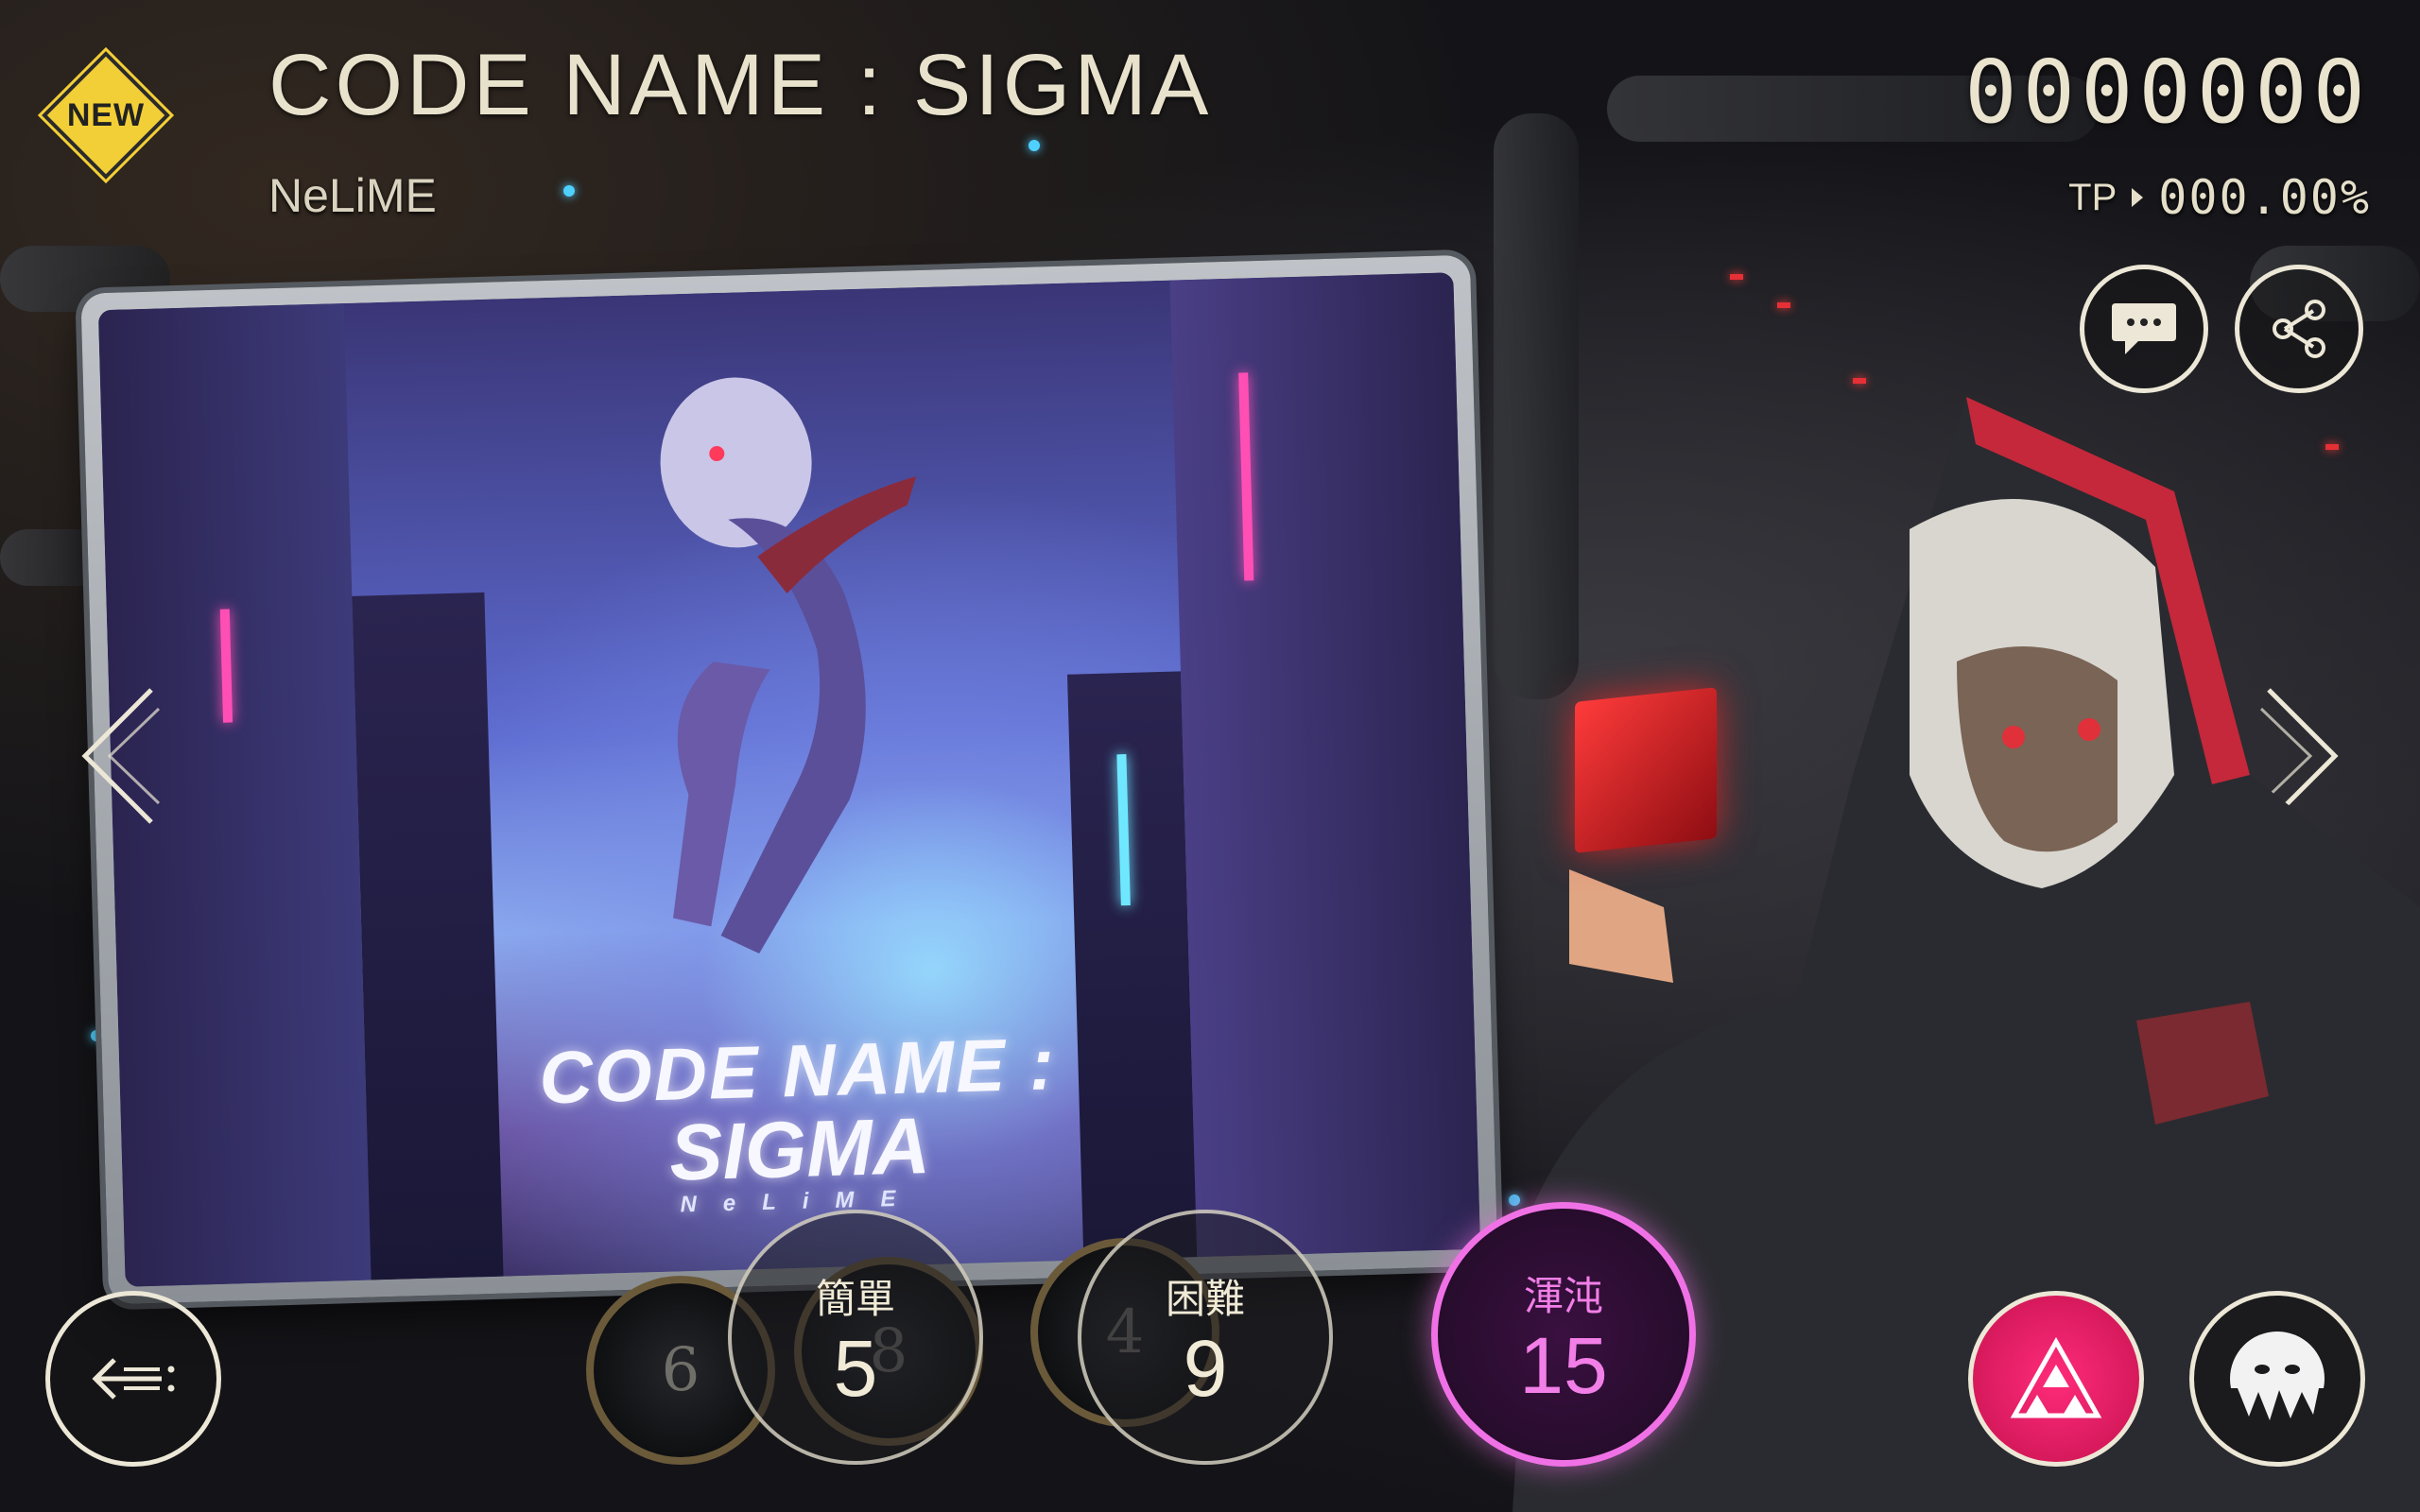 Image resolution: width=2420 pixels, height=1512 pixels. Describe the element at coordinates (856, 1368) in the screenshot. I see `difficulty-level: 5` at that location.